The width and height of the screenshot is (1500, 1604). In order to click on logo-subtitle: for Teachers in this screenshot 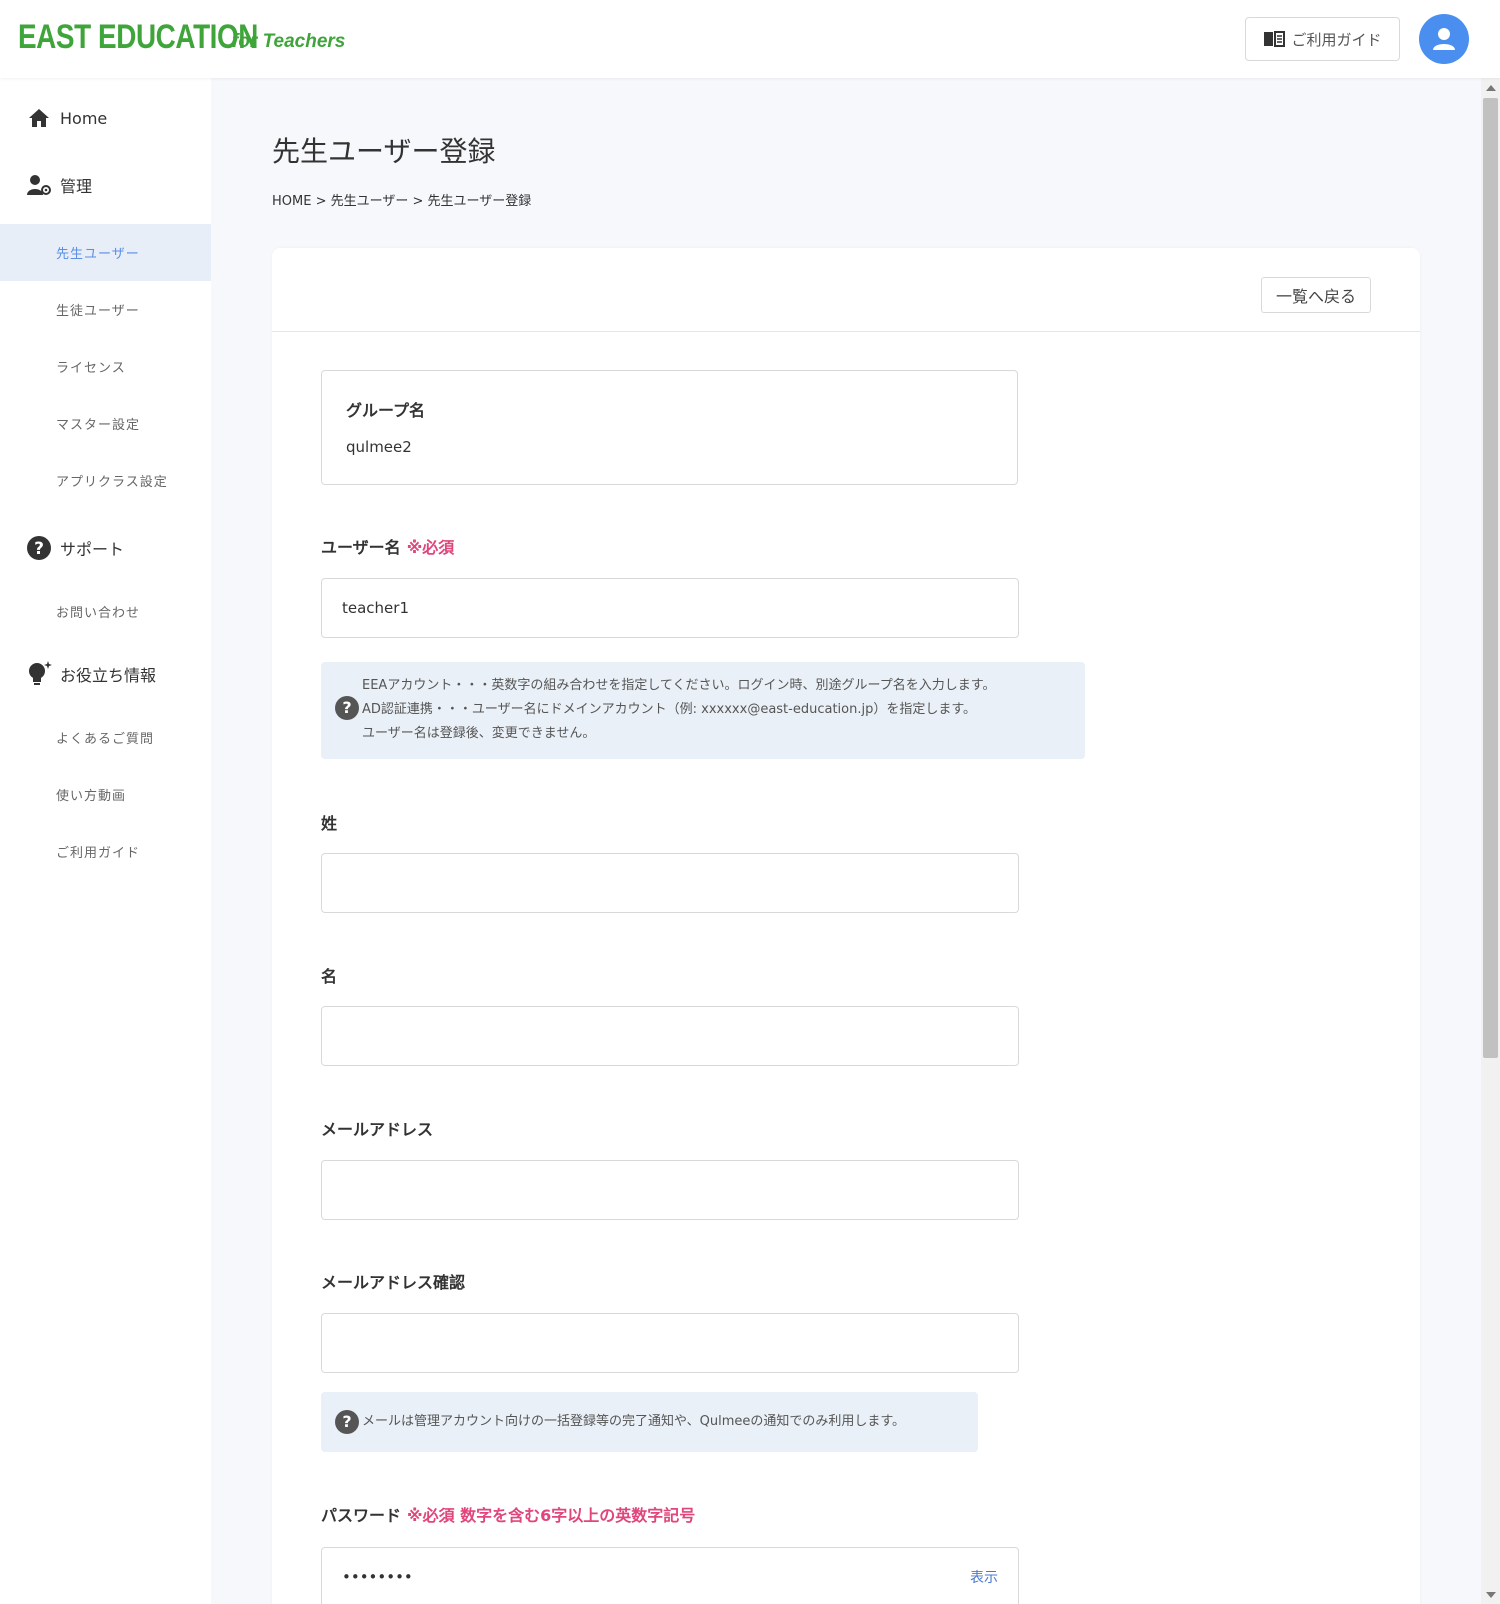, I will do `click(289, 41)`.